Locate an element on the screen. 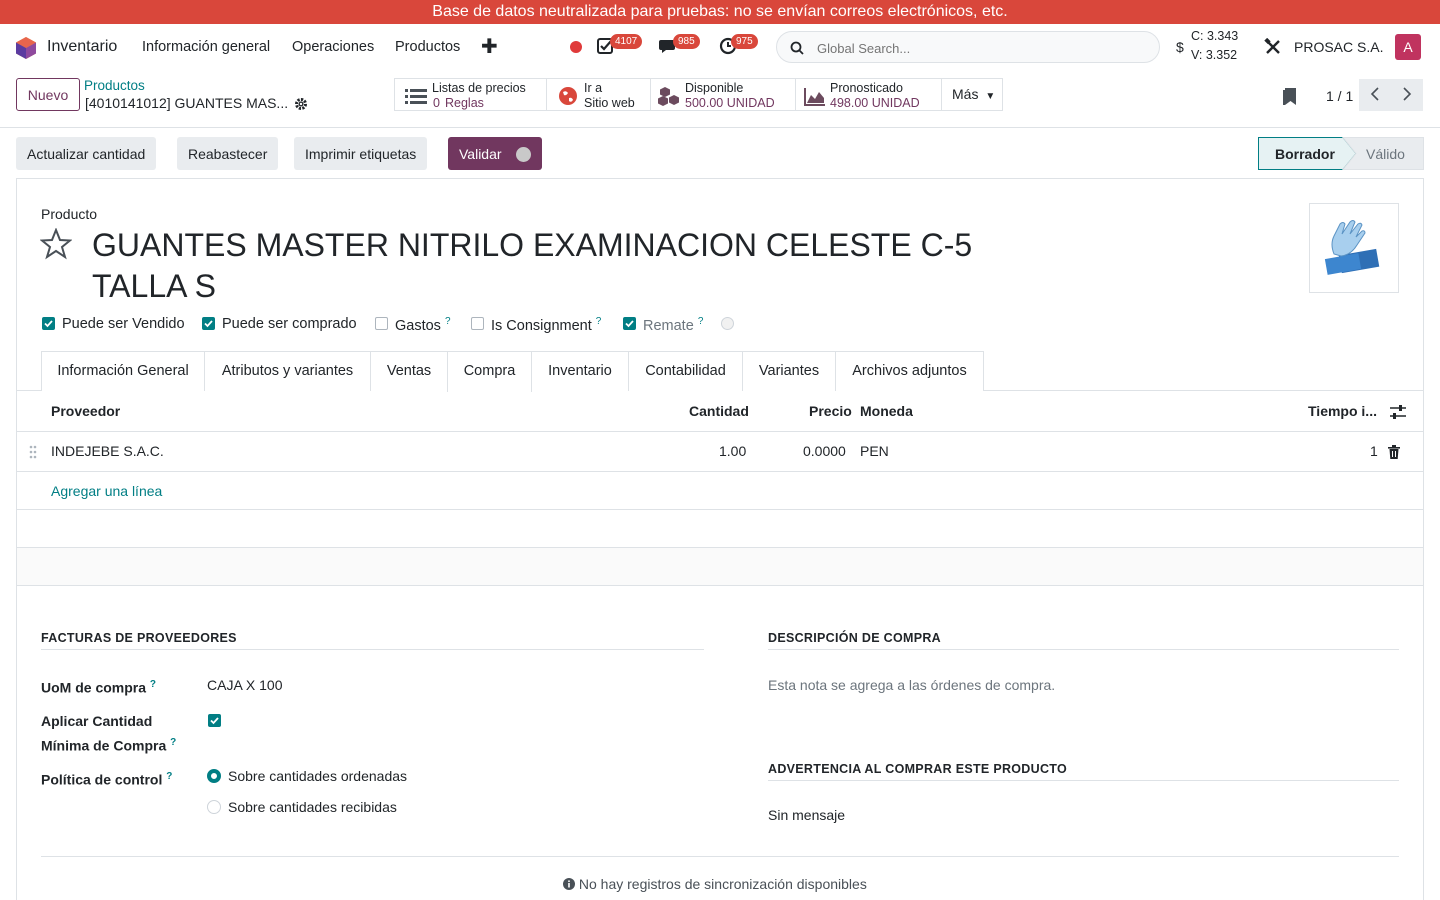  table-row: INDEJEBE S.A.C. 1.00 0.0000 PEN 1 is located at coordinates (720, 452).